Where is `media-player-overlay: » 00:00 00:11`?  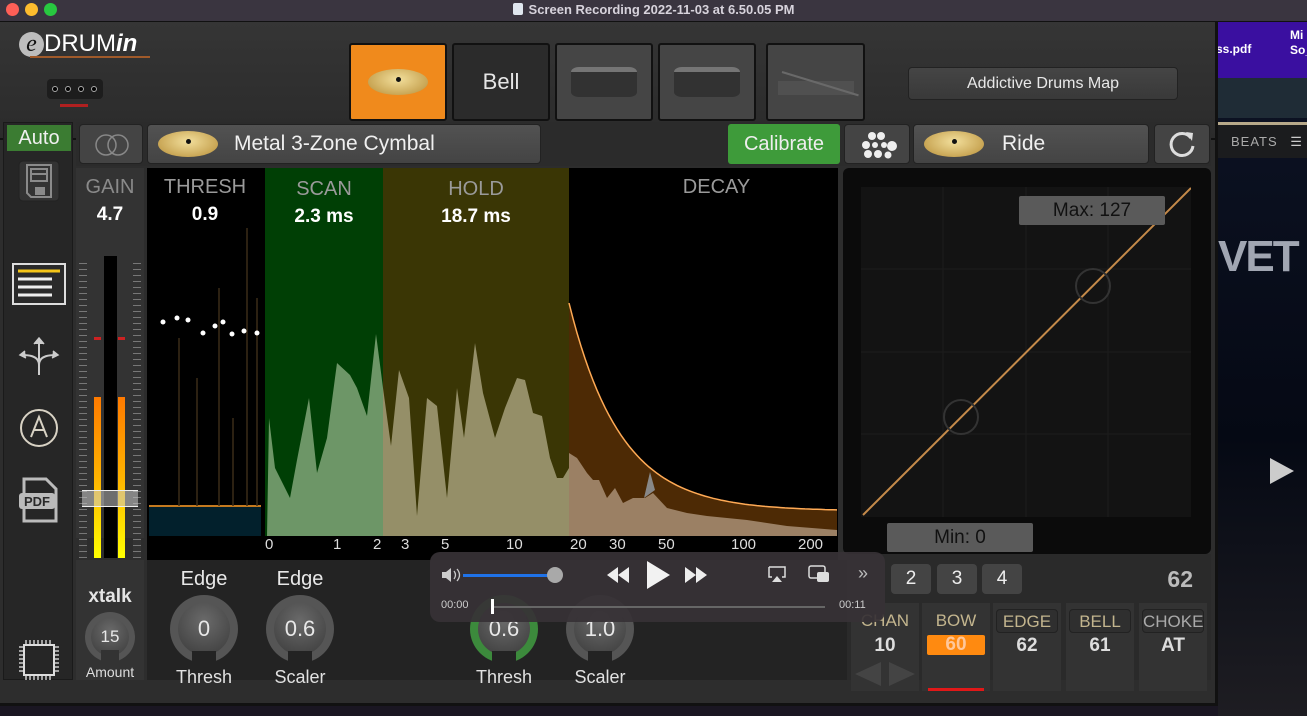
media-player-overlay: » 00:00 00:11 is located at coordinates (657, 587).